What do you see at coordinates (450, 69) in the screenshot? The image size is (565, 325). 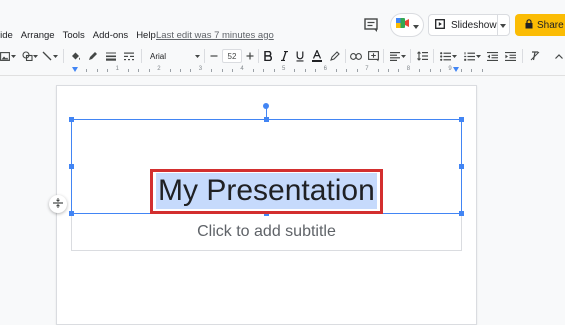 I see `ruler-number: 9` at bounding box center [450, 69].